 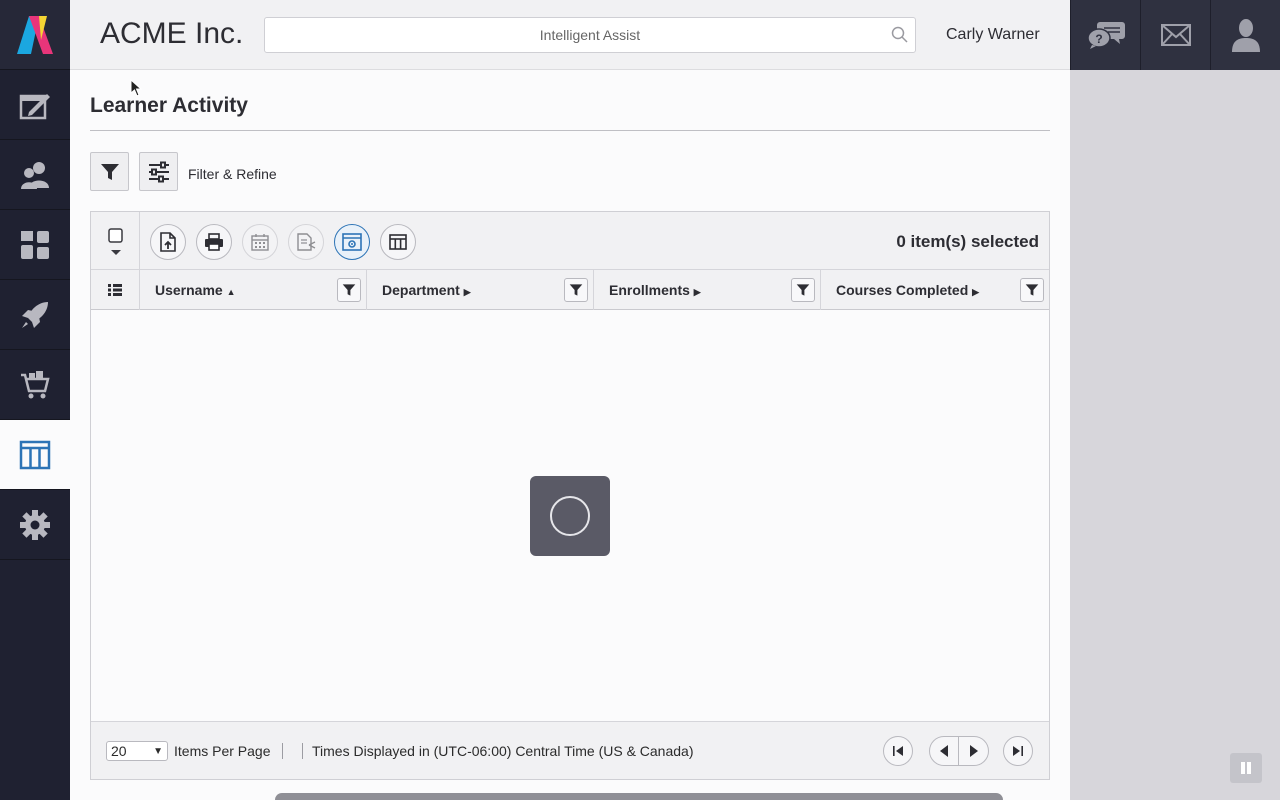 I want to click on user-name: Carly Warner, so click(x=993, y=35).